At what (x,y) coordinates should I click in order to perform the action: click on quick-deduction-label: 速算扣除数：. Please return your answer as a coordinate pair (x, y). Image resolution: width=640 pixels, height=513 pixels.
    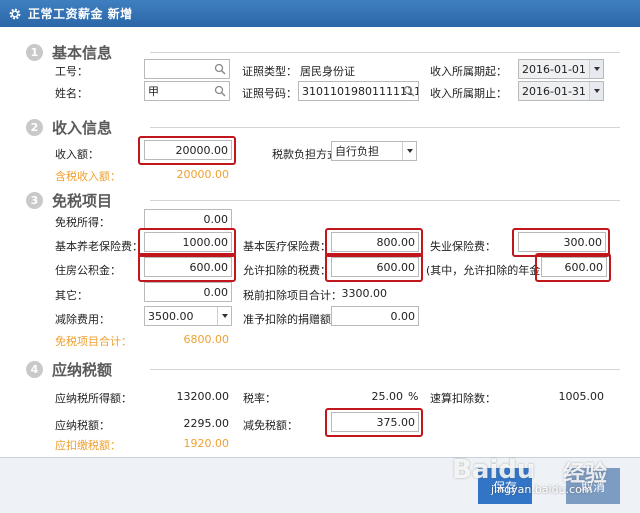
    Looking at the image, I should click on (463, 398).